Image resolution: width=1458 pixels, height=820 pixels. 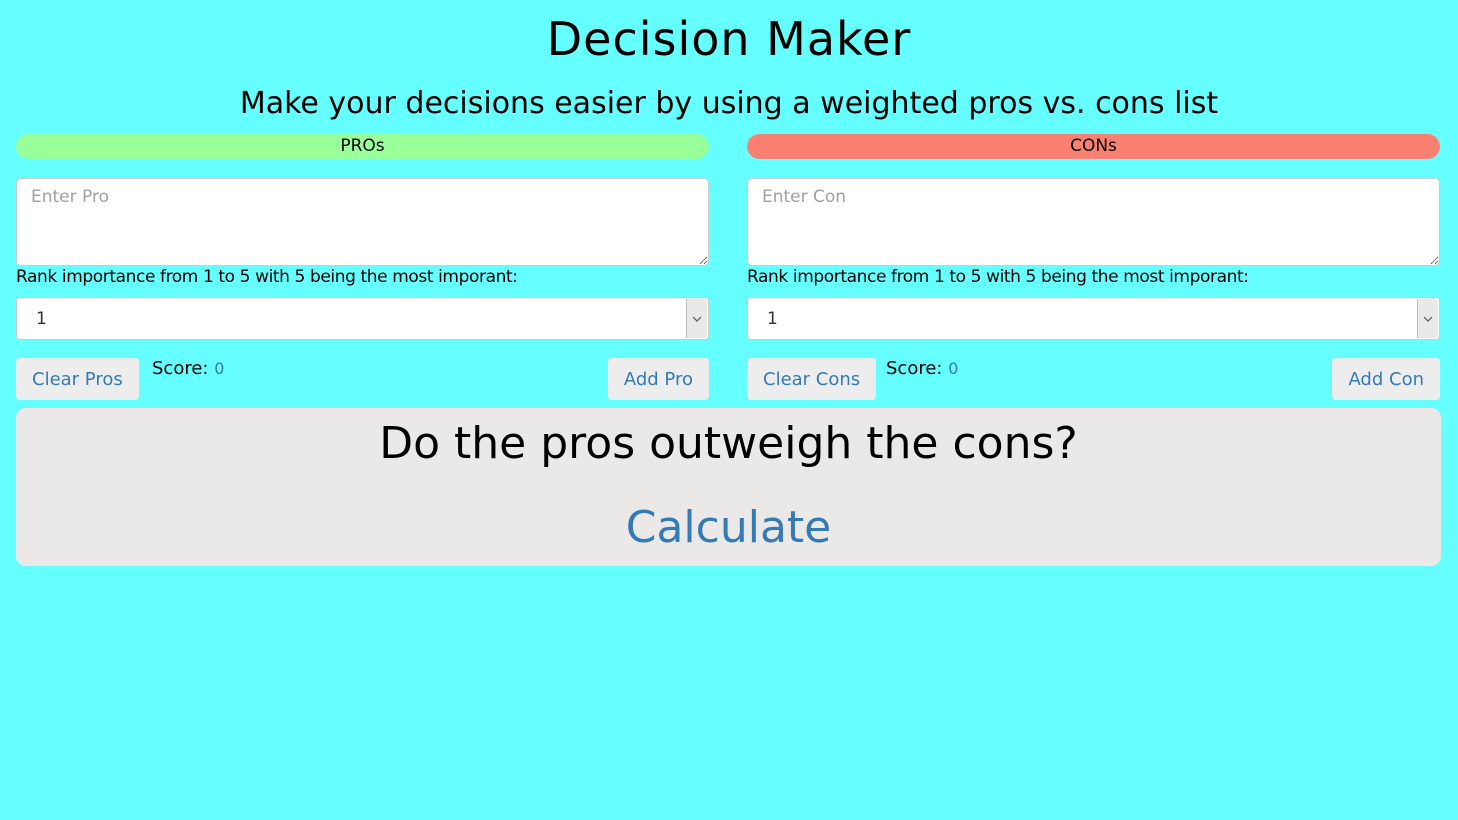 I want to click on result-question: Do the pros outweigh the cons?, so click(x=728, y=443).